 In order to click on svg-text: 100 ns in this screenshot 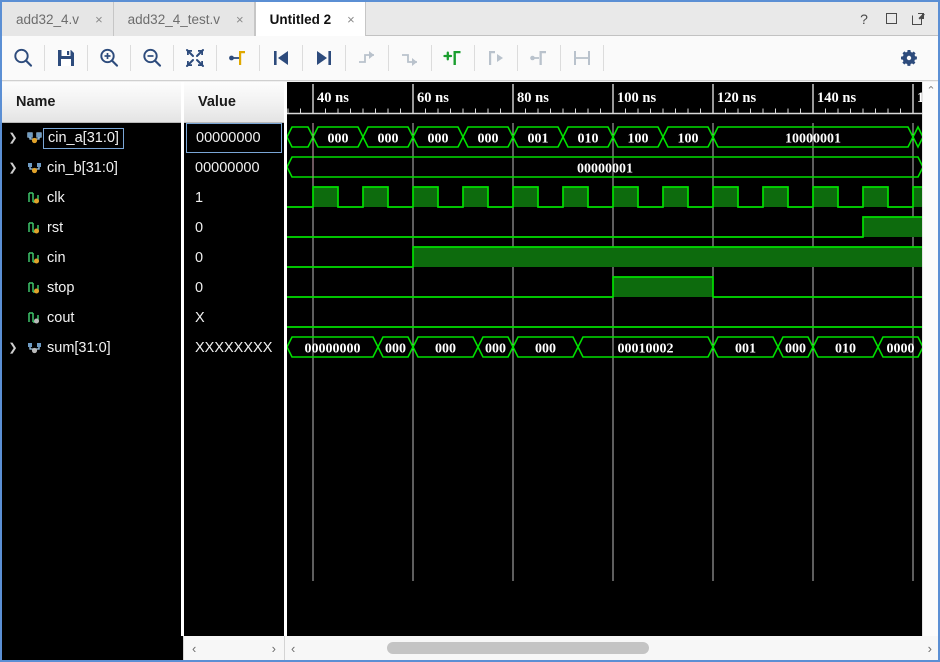, I will do `click(636, 98)`.